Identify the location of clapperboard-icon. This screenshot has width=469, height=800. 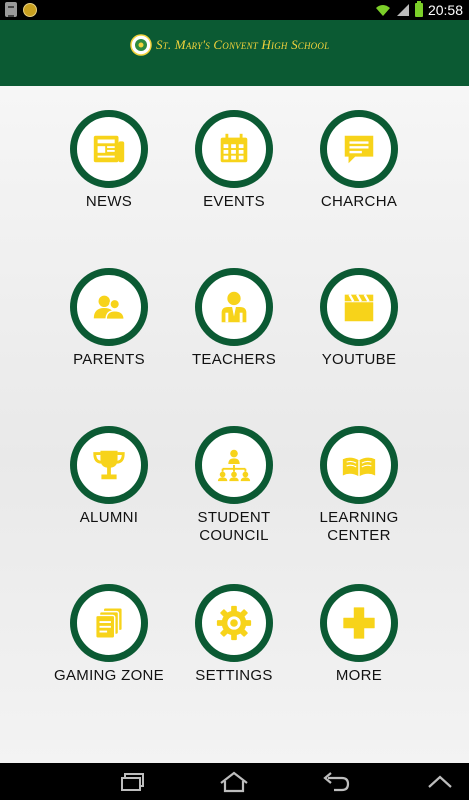
(359, 308).